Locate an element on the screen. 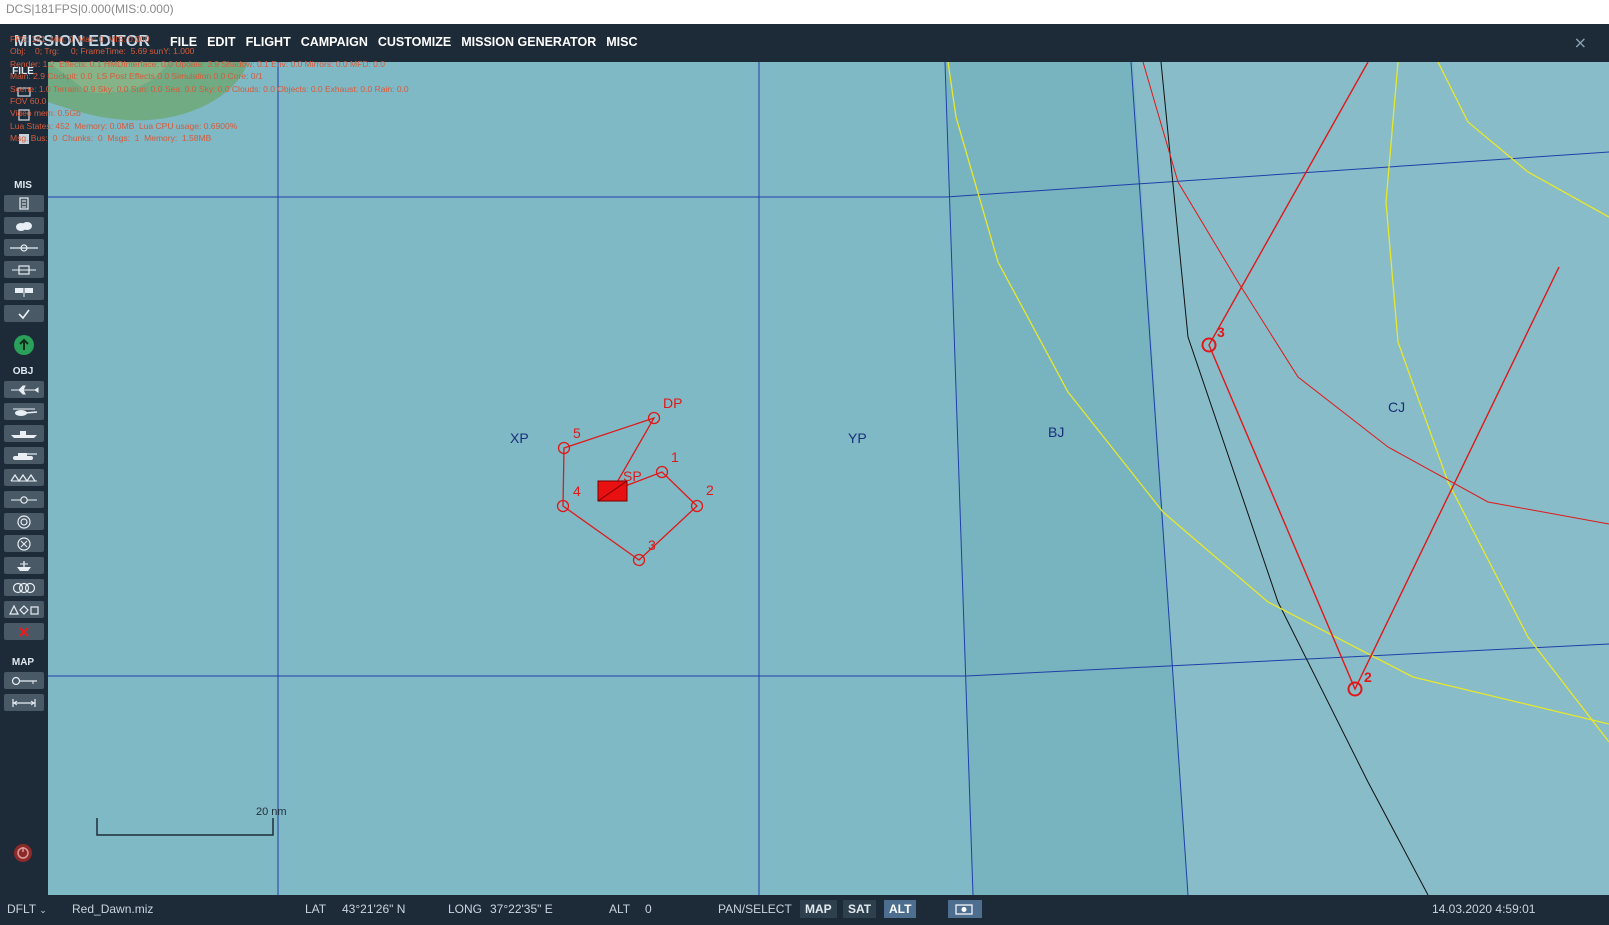 The width and height of the screenshot is (1609, 925). add-zone-button is located at coordinates (24, 521).